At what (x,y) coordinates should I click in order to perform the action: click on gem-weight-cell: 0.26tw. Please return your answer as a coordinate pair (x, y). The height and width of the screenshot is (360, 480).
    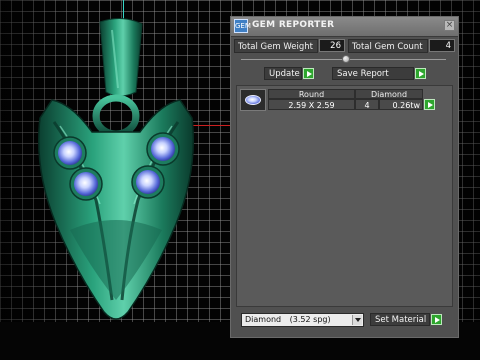
    Looking at the image, I should click on (401, 104).